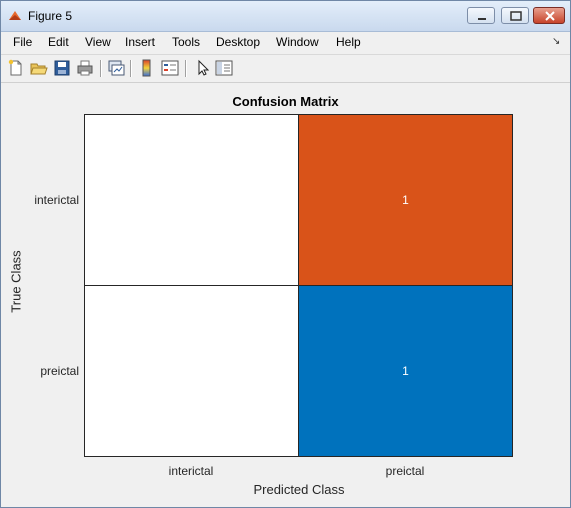  Describe the element at coordinates (285, 16) in the screenshot. I see `title-bar: Figure 5` at that location.